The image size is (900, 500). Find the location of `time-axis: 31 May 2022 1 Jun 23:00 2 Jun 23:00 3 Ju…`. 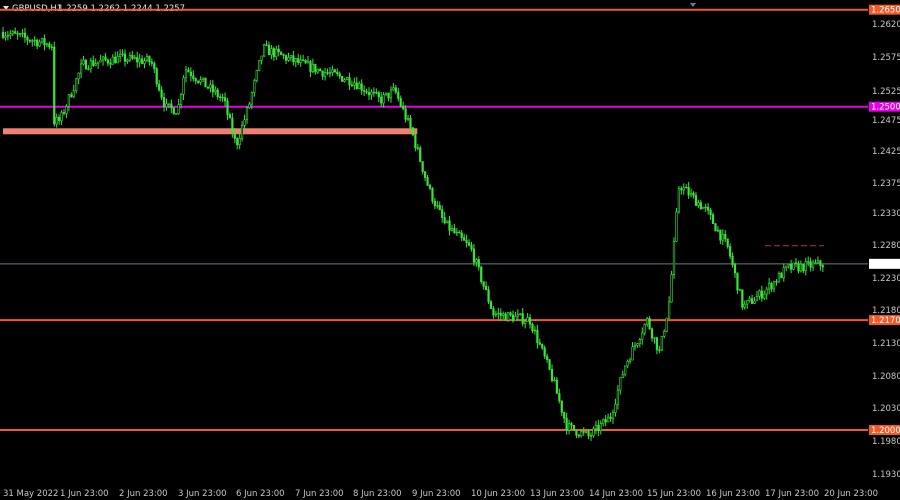

time-axis: 31 May 2022 1 Jun 23:00 2 Jun 23:00 3 Ju… is located at coordinates (440, 494).